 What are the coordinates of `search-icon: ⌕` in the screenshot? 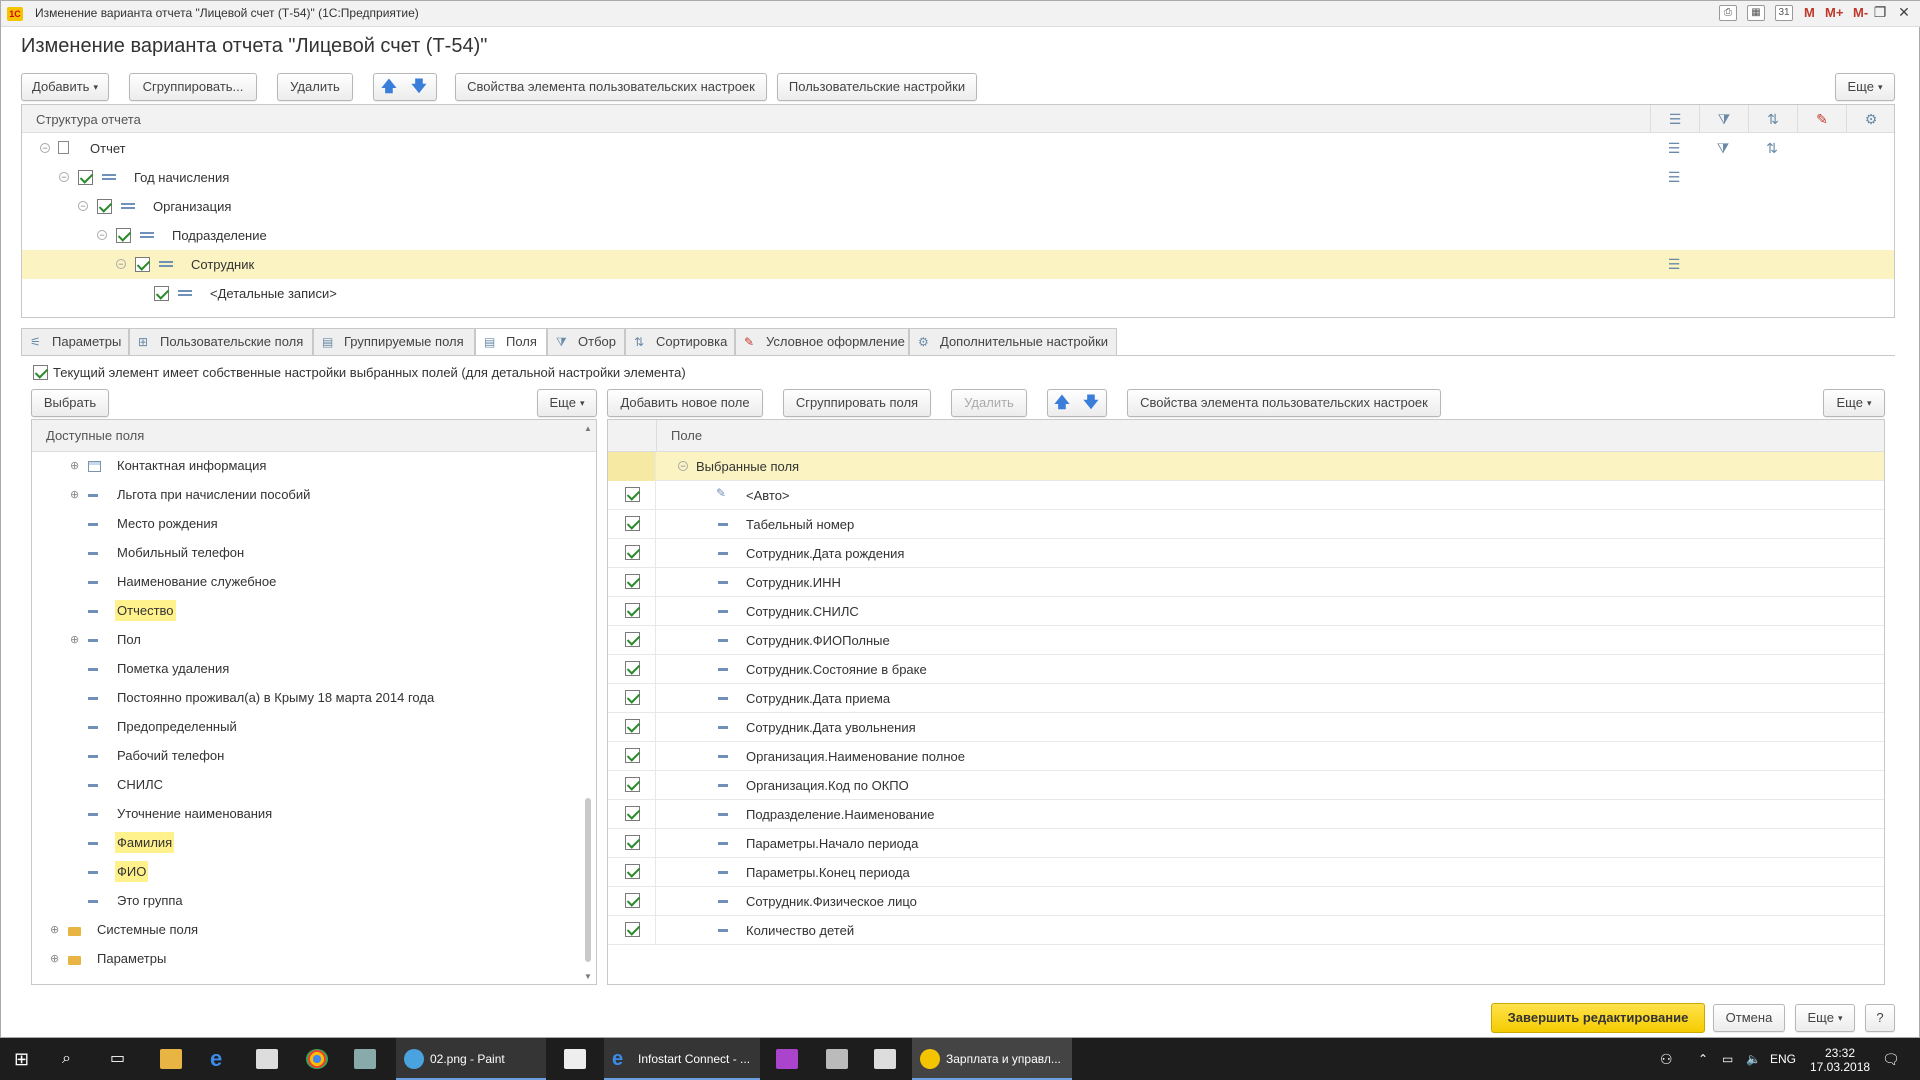 It's located at (66, 1059).